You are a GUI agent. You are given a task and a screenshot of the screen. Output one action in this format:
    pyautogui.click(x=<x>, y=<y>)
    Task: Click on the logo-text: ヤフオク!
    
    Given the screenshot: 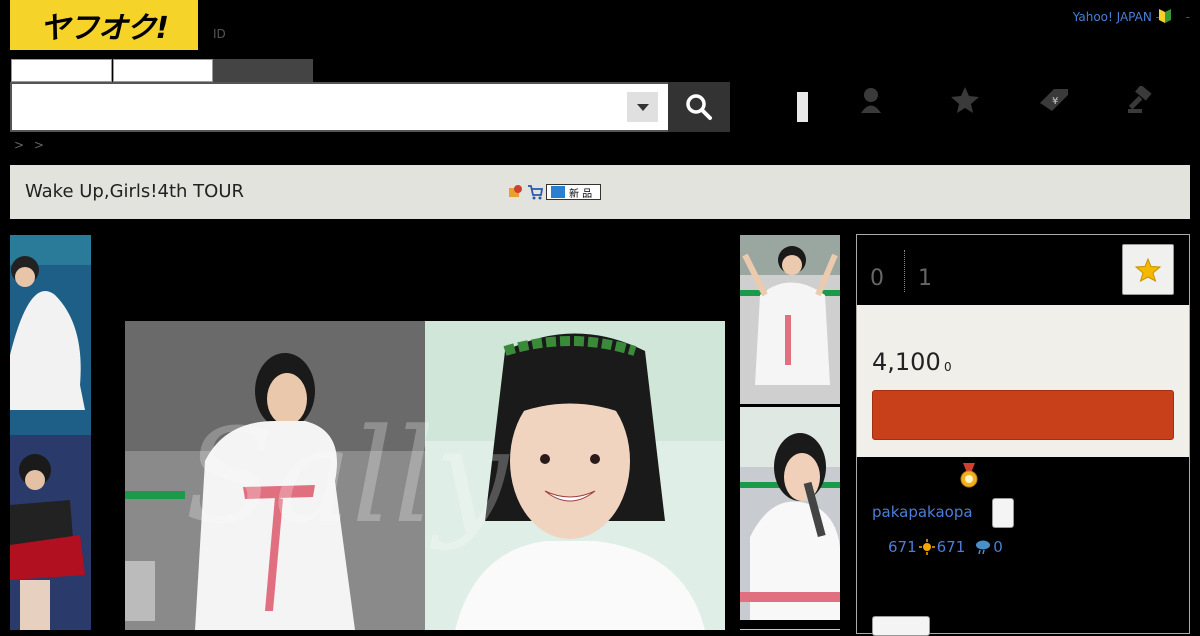 What is the action you would take?
    pyautogui.click(x=104, y=28)
    